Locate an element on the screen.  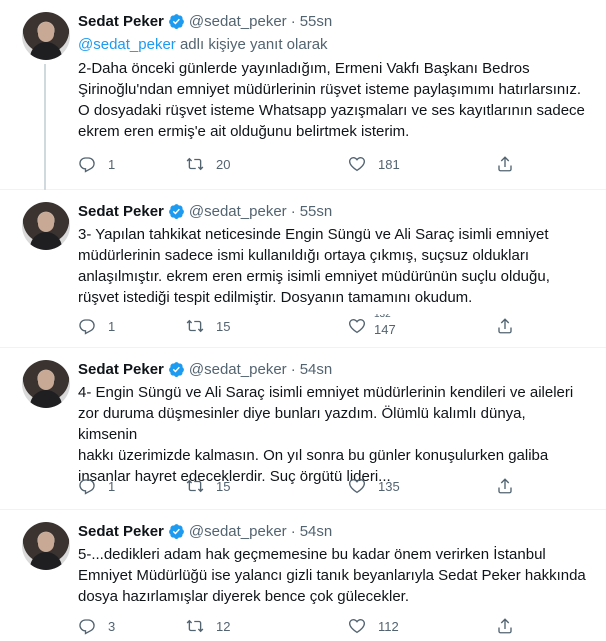
thread-connector-line is located at coordinates (45, 127).